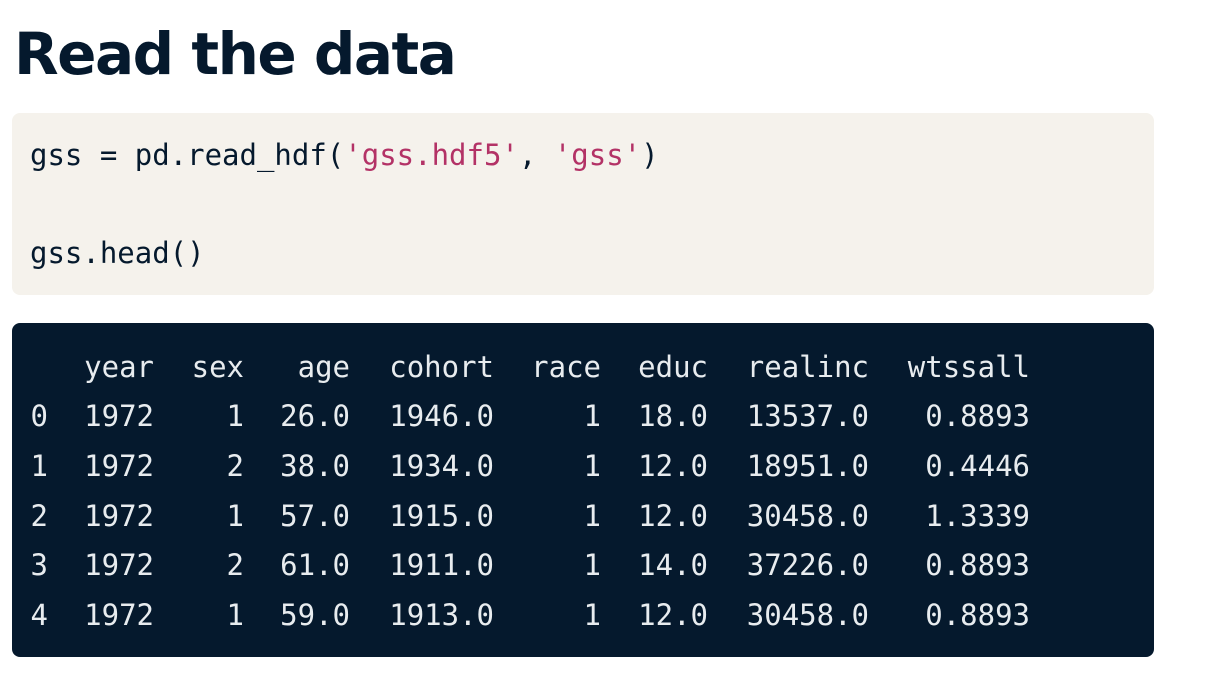  Describe the element at coordinates (119, 367) in the screenshot. I see `column-header-year: year` at that location.